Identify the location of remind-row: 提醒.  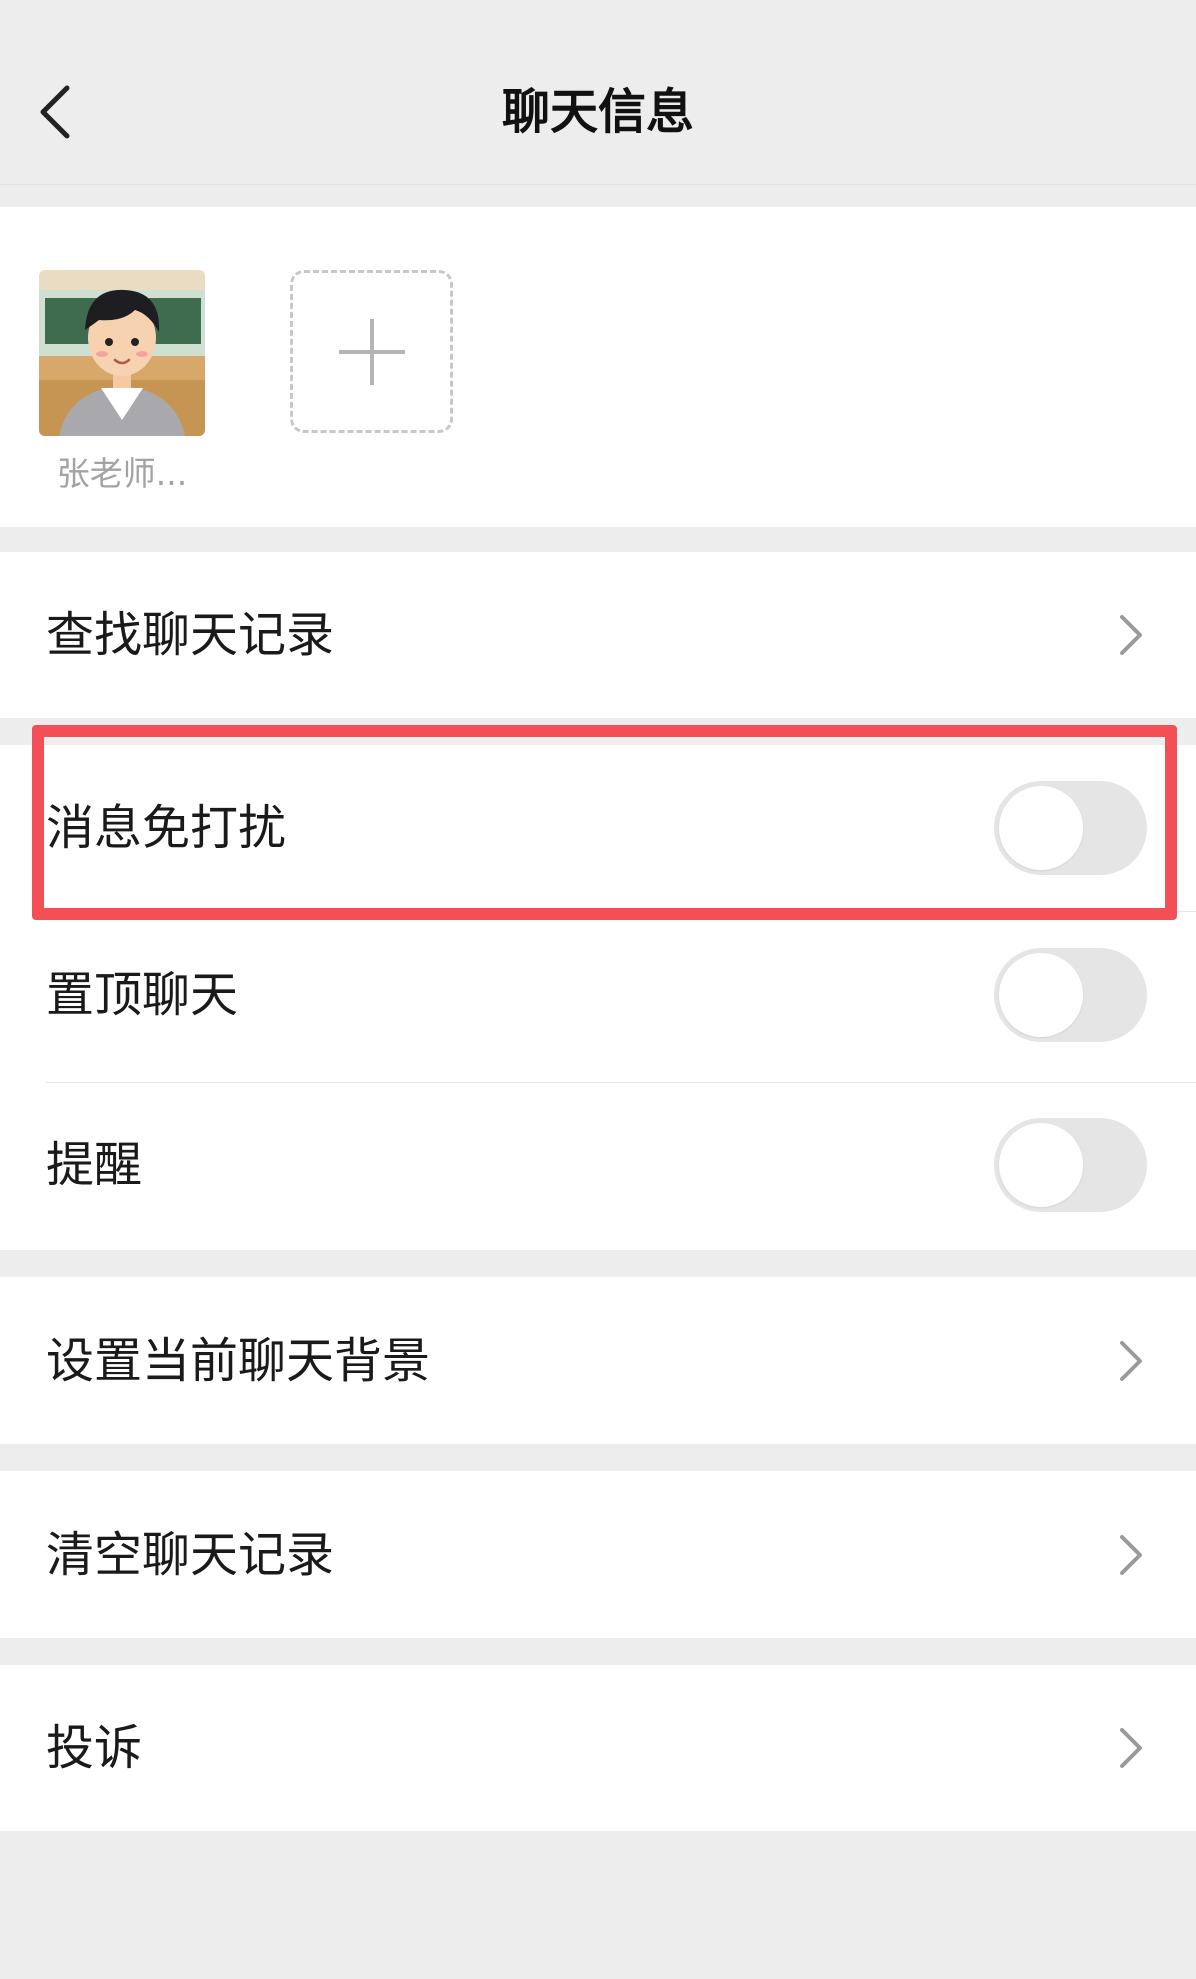
(598, 1164).